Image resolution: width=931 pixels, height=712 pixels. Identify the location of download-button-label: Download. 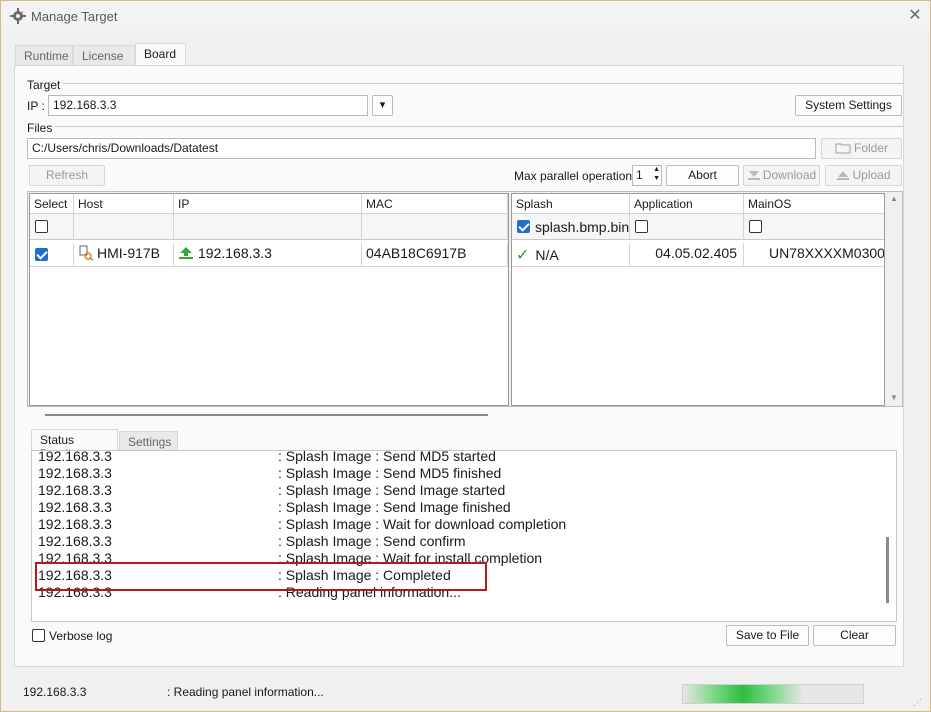
(789, 175).